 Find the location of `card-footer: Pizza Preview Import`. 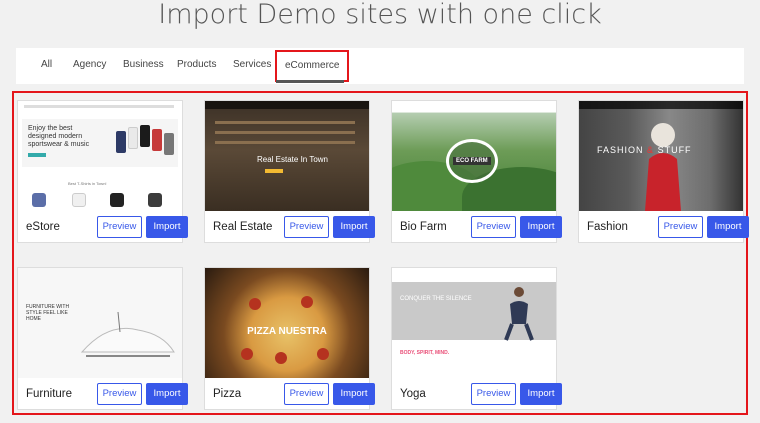

card-footer: Pizza Preview Import is located at coordinates (290, 394).